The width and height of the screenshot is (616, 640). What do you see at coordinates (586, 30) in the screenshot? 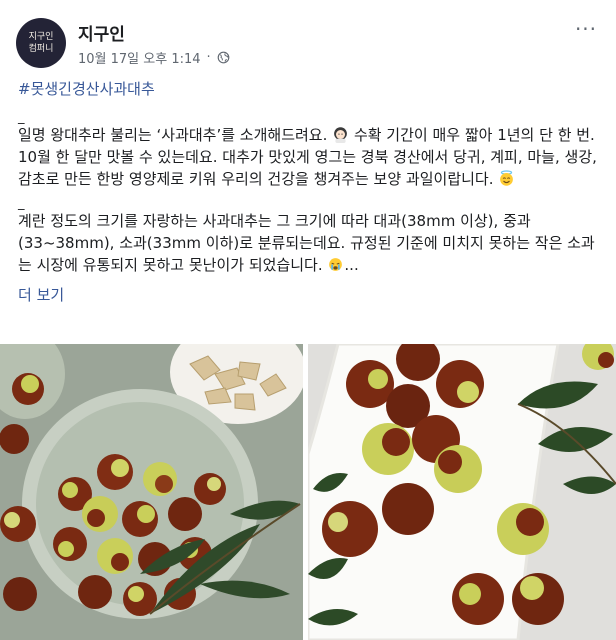
I see `more-options-icon: ···` at bounding box center [586, 30].